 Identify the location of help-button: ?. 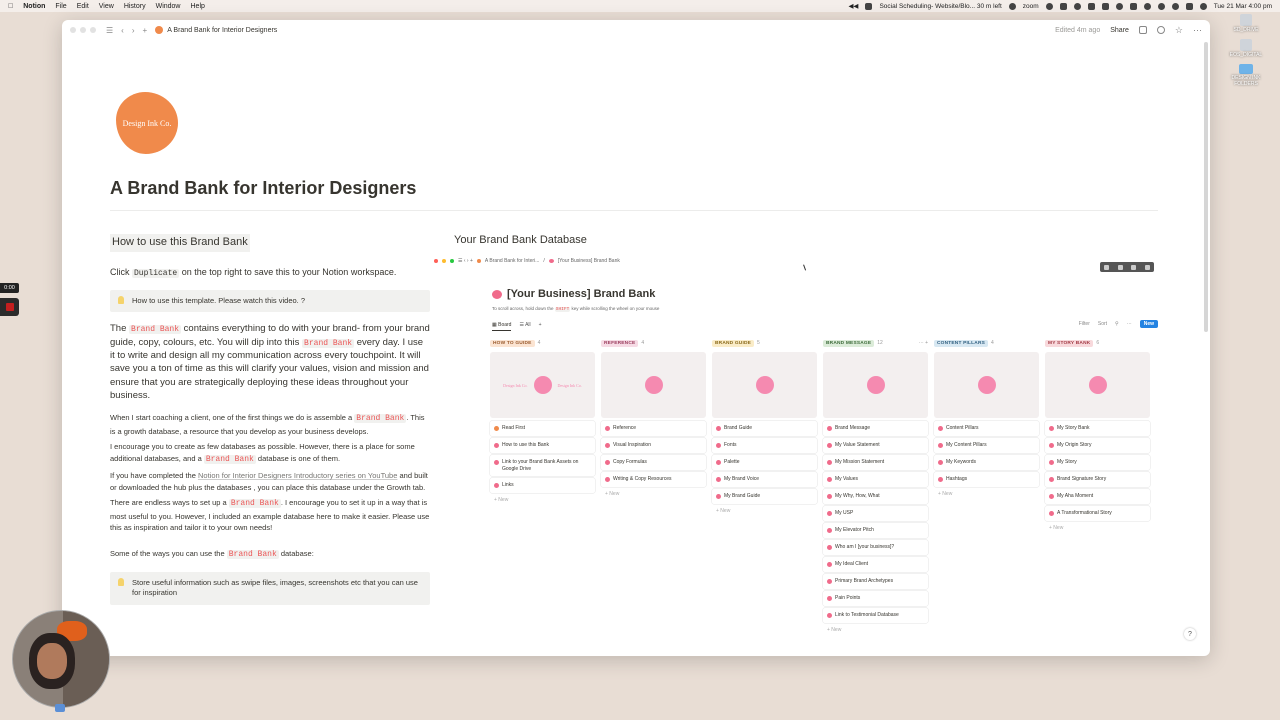
(1190, 634).